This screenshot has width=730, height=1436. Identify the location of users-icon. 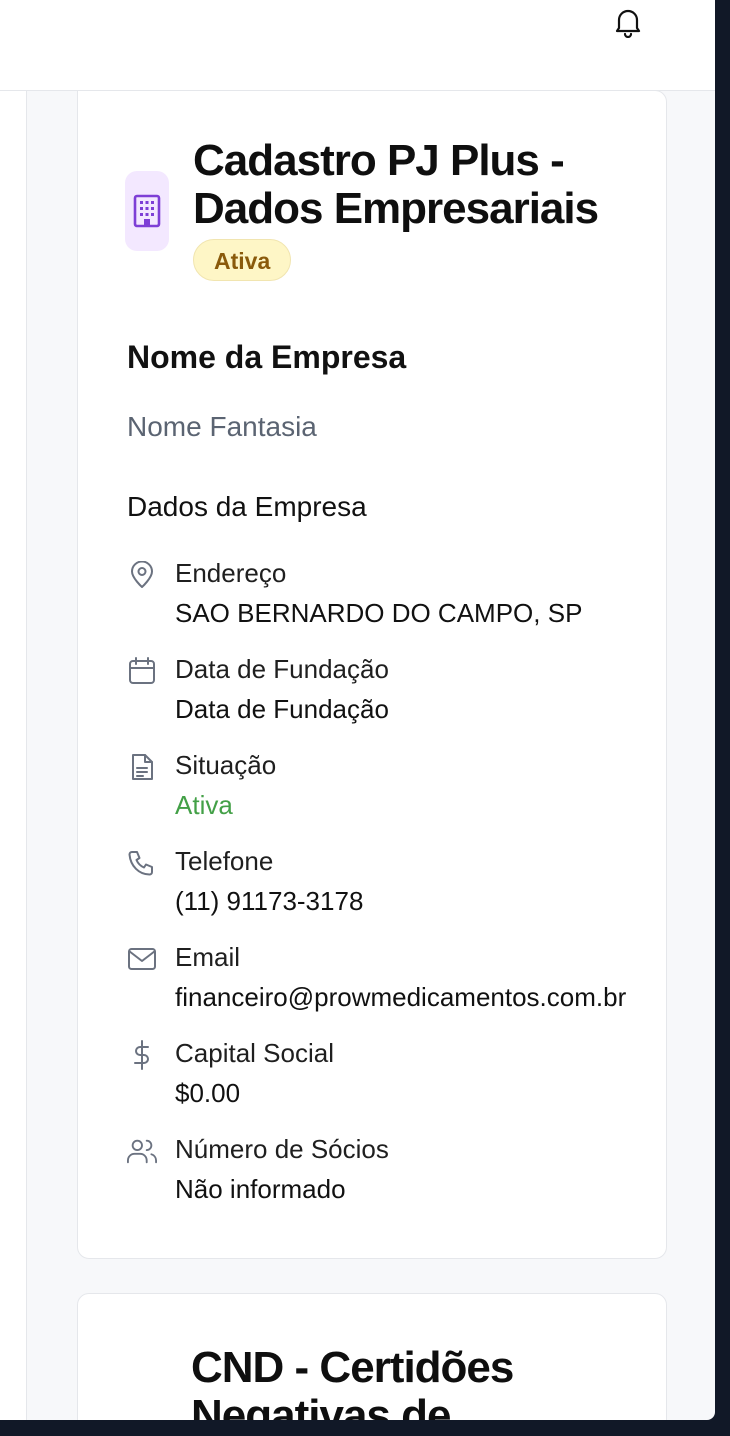
(142, 1151).